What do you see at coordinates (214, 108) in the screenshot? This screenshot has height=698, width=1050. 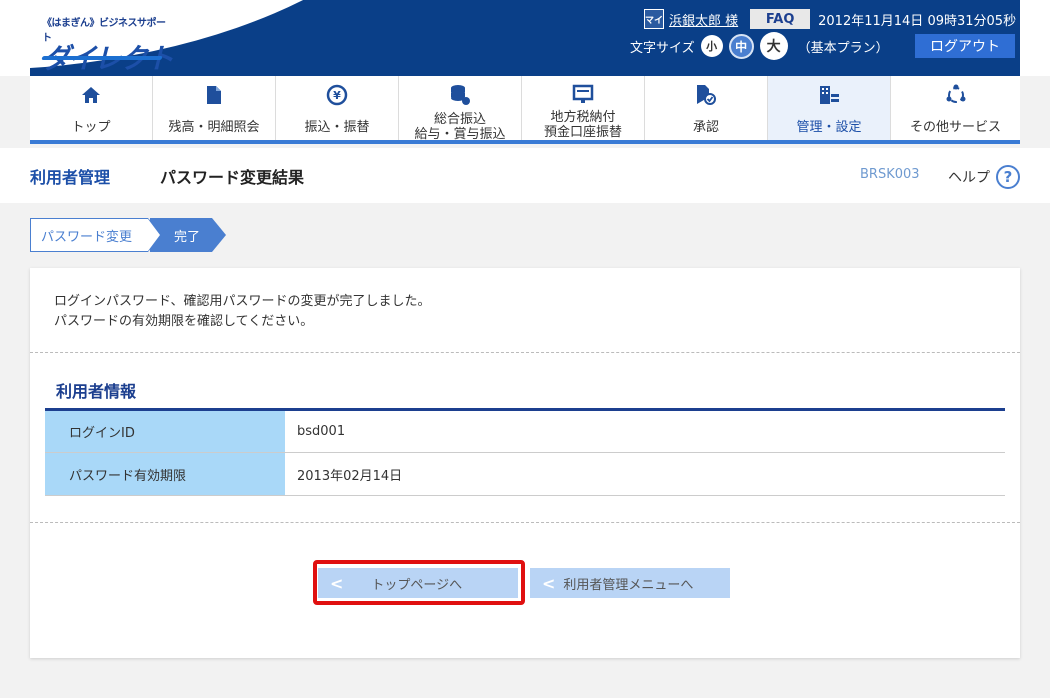 I see `nav-item-balance: 残高・明細照会` at bounding box center [214, 108].